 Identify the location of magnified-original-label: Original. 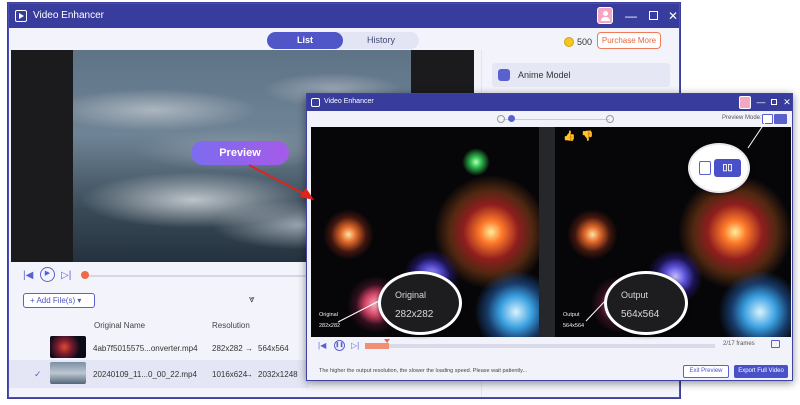
(411, 295).